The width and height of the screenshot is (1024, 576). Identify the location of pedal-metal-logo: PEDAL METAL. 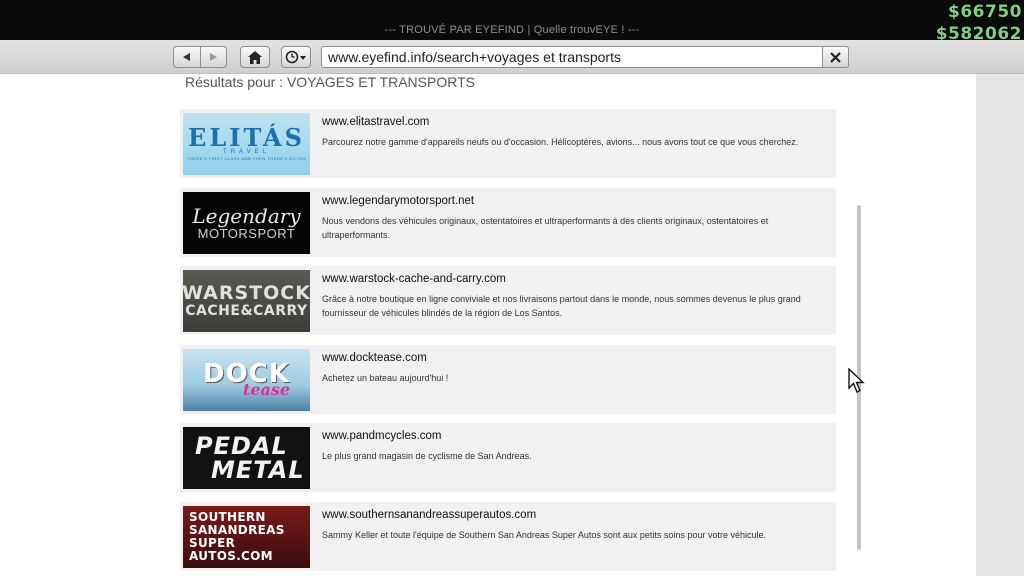
(246, 458).